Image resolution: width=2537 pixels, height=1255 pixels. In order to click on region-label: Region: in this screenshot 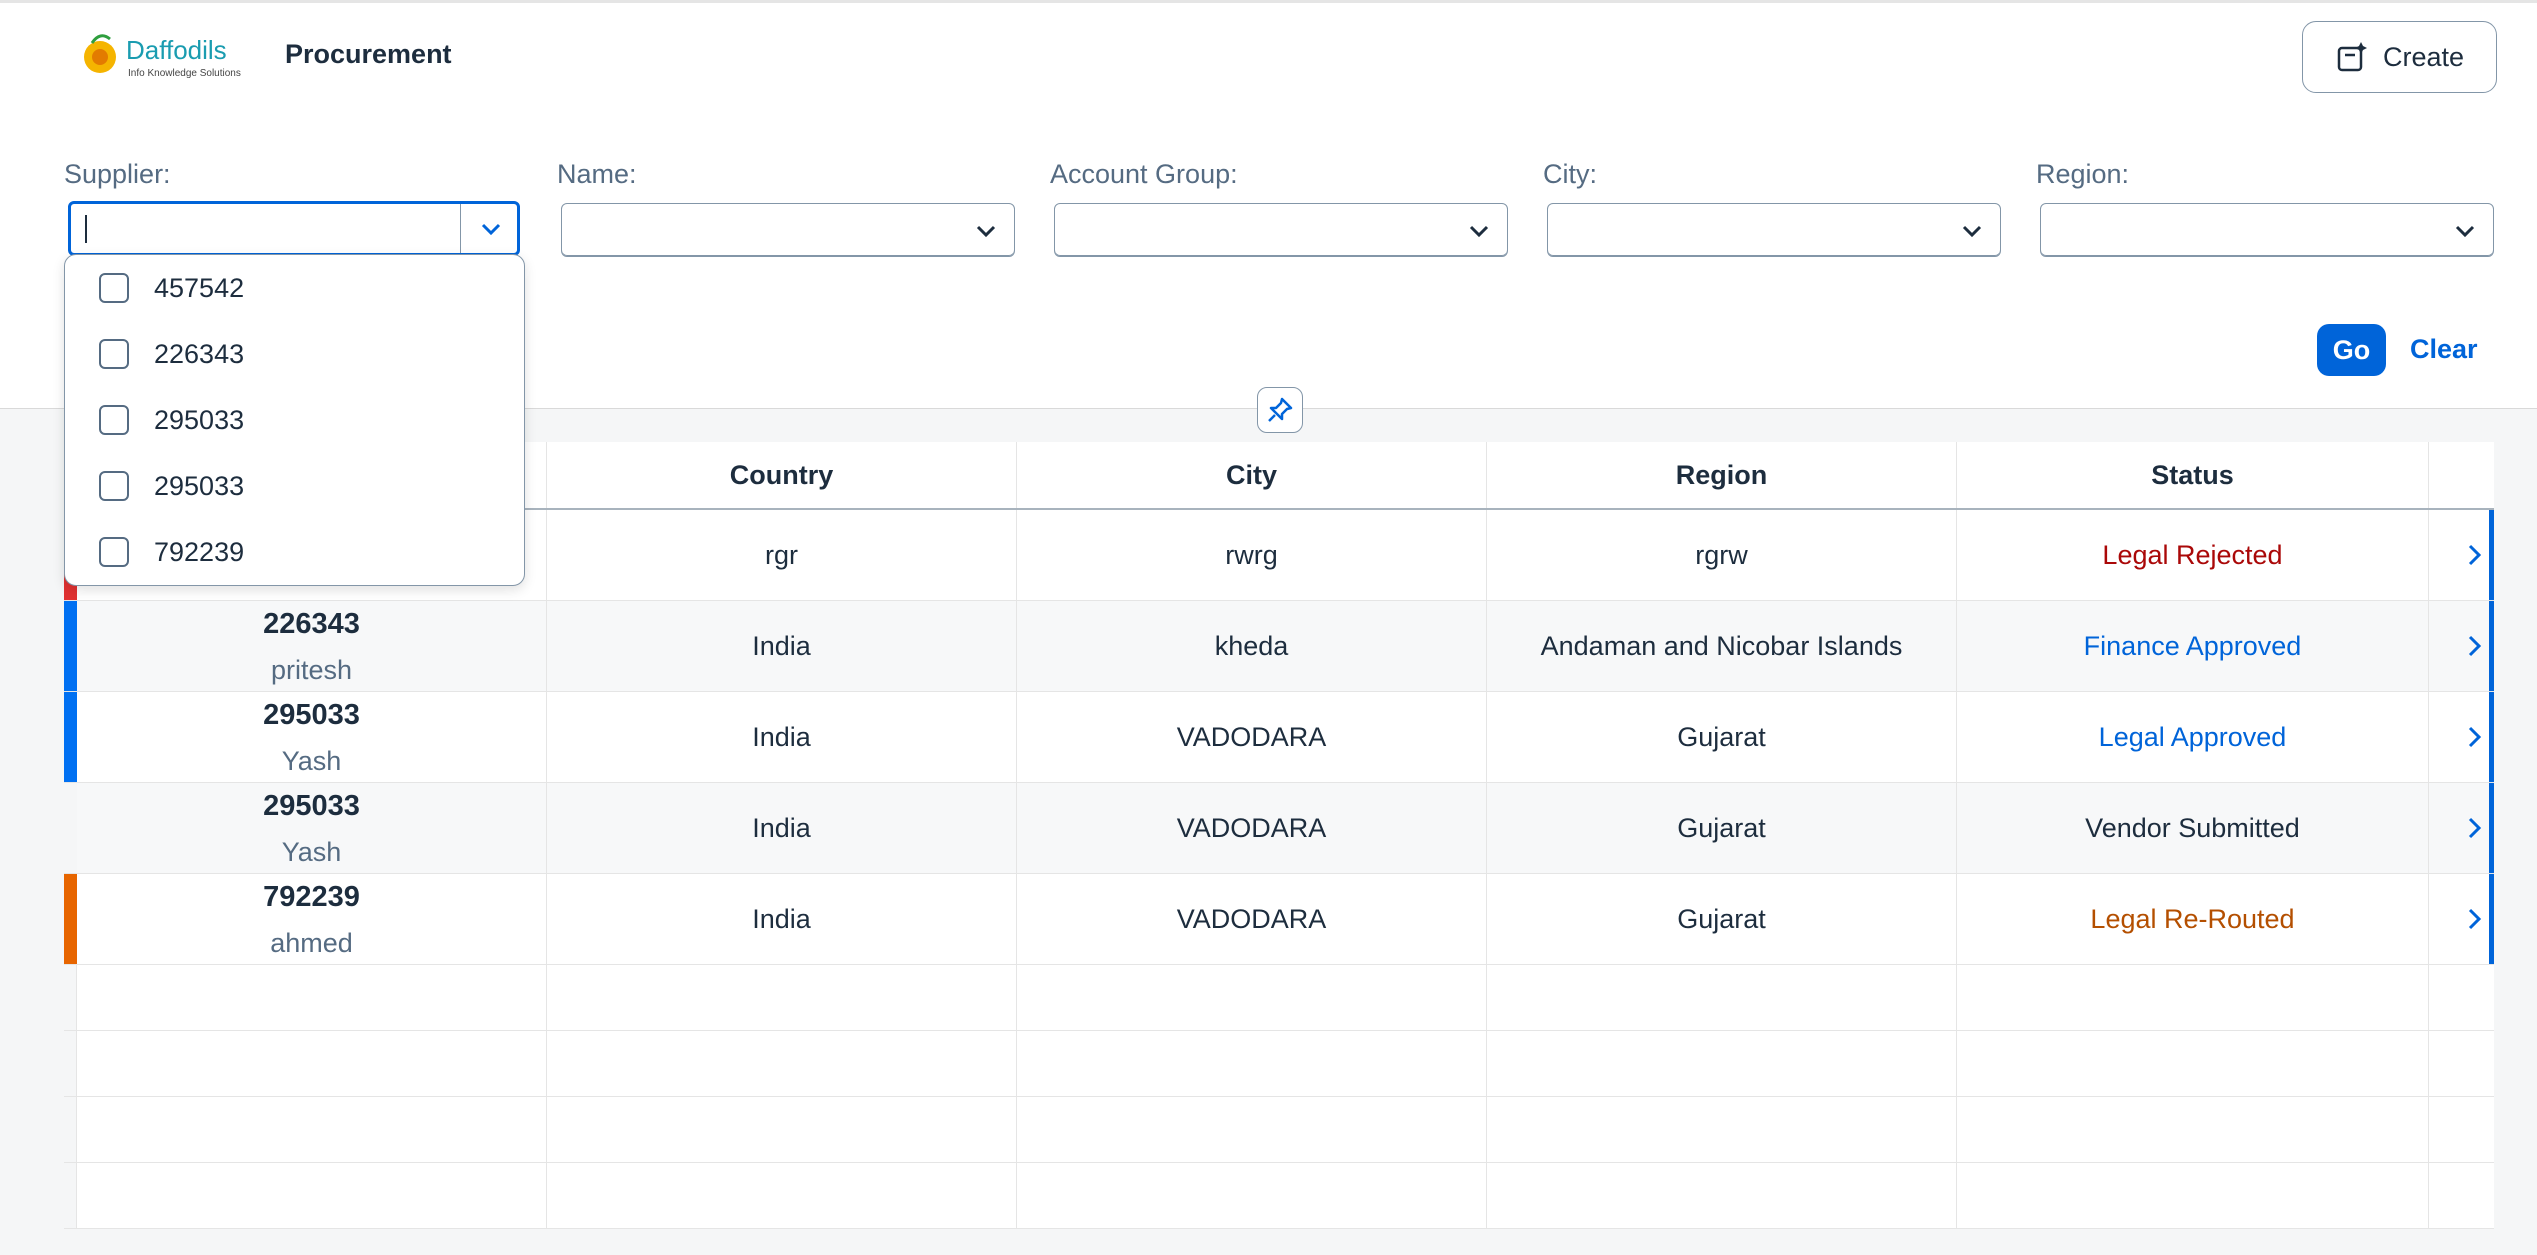, I will do `click(2083, 174)`.